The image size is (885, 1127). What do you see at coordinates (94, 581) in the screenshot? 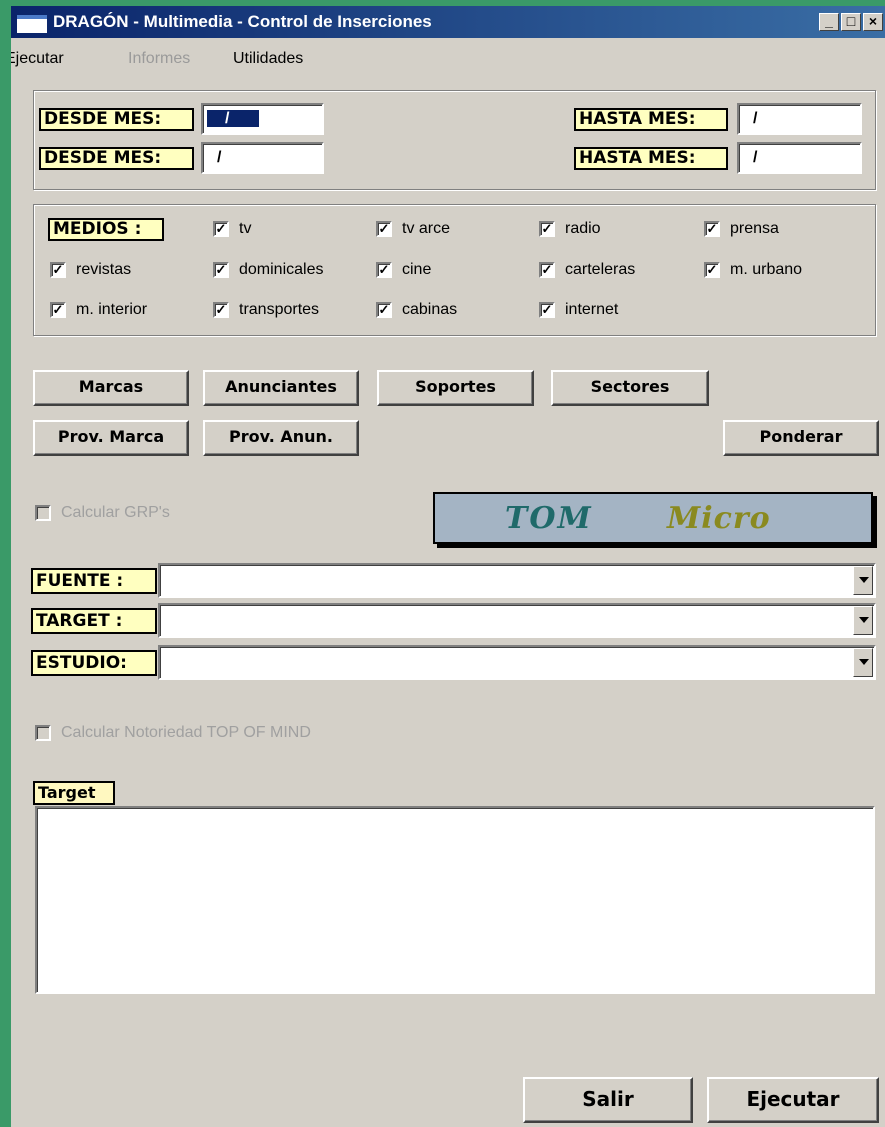
I see `fuente-label: FUENTE :` at bounding box center [94, 581].